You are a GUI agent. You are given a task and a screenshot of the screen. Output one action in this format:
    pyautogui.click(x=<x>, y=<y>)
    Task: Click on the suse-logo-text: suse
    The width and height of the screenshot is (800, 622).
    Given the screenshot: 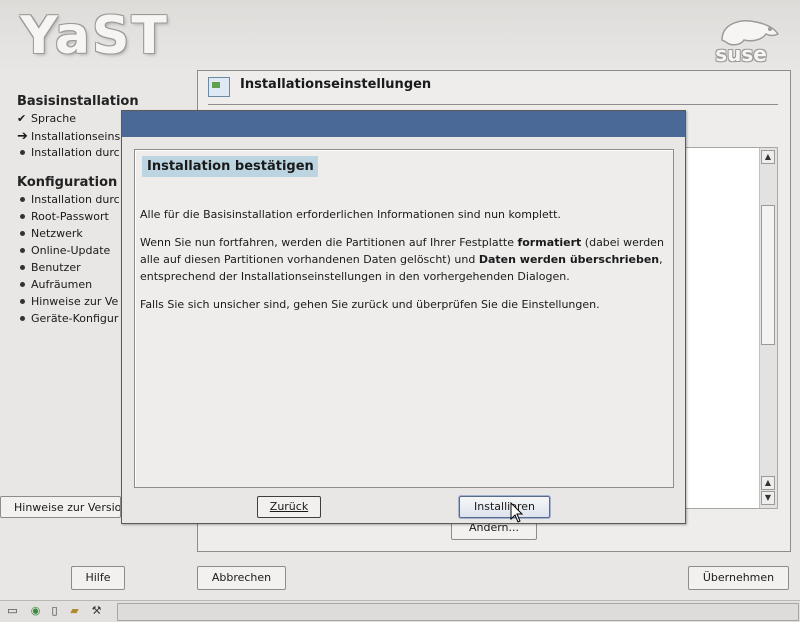 What is the action you would take?
    pyautogui.click(x=741, y=54)
    